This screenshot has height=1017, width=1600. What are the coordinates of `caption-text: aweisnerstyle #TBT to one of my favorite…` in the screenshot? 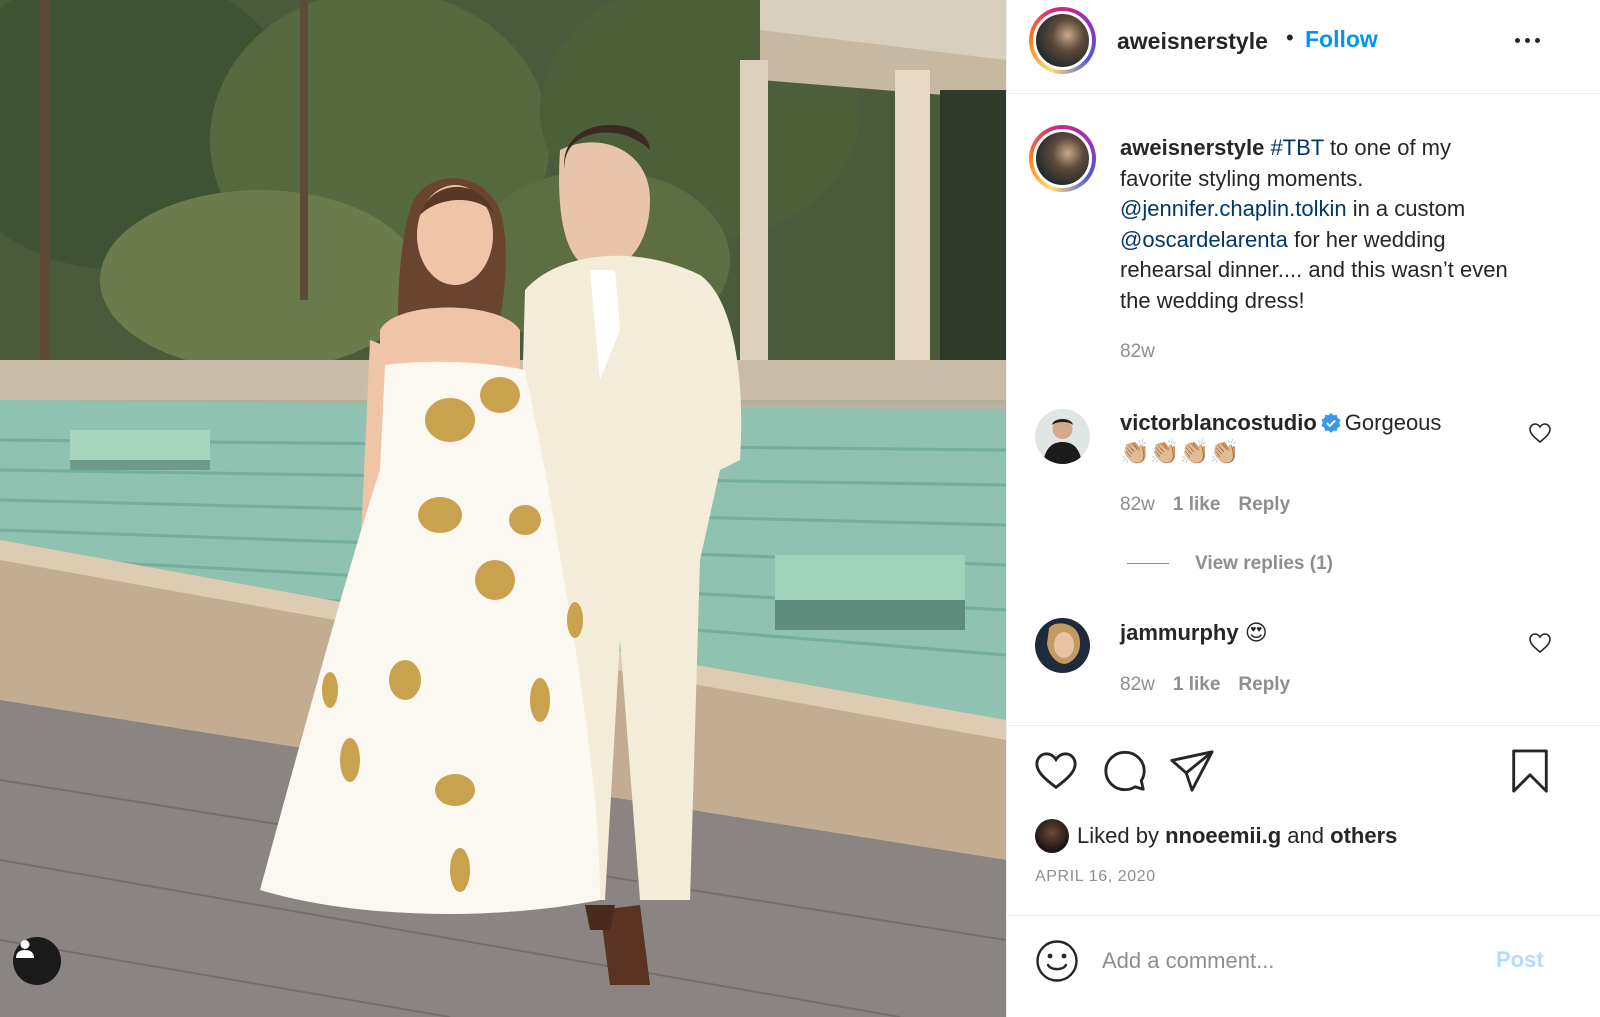 It's located at (1320, 224).